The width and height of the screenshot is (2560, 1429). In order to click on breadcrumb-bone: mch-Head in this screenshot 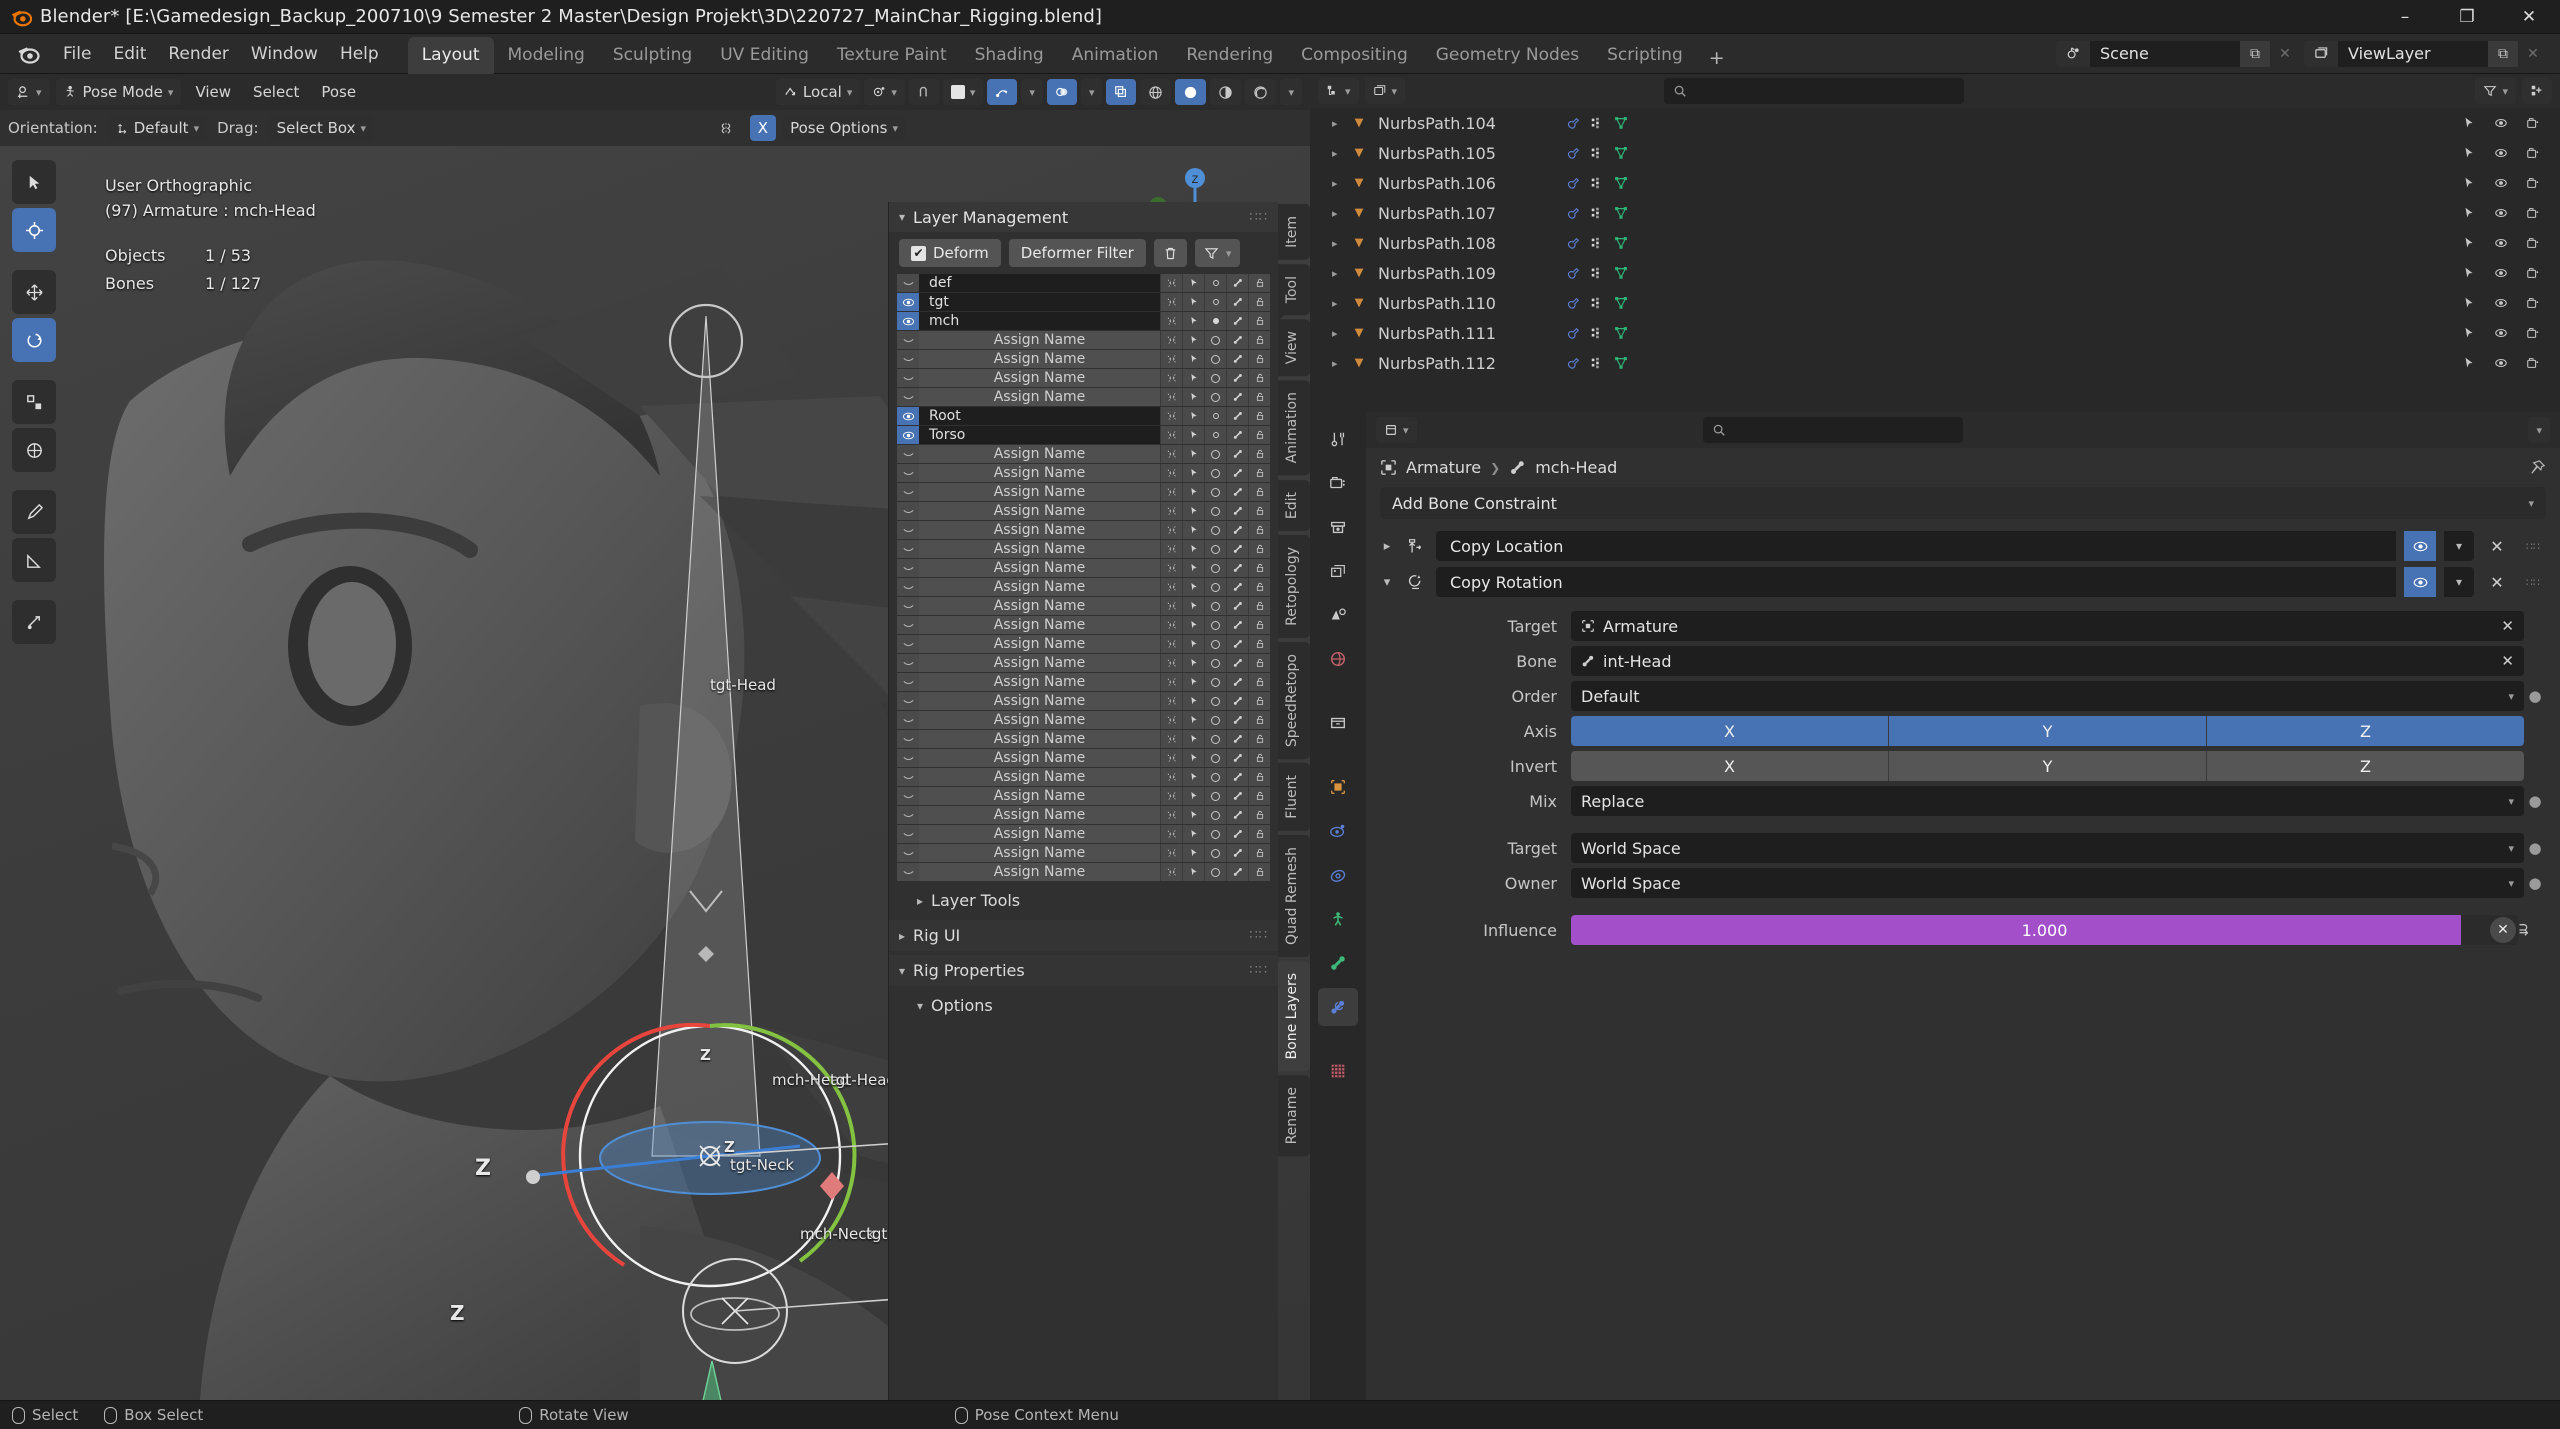, I will do `click(1576, 467)`.